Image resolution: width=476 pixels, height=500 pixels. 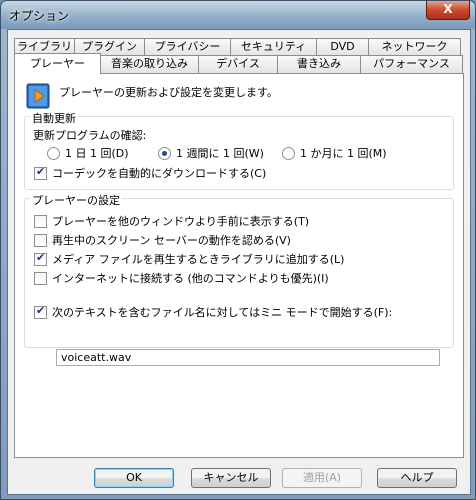 What do you see at coordinates (248, 357) in the screenshot?
I see `mini-mode-filename-input: voiceatt.wav` at bounding box center [248, 357].